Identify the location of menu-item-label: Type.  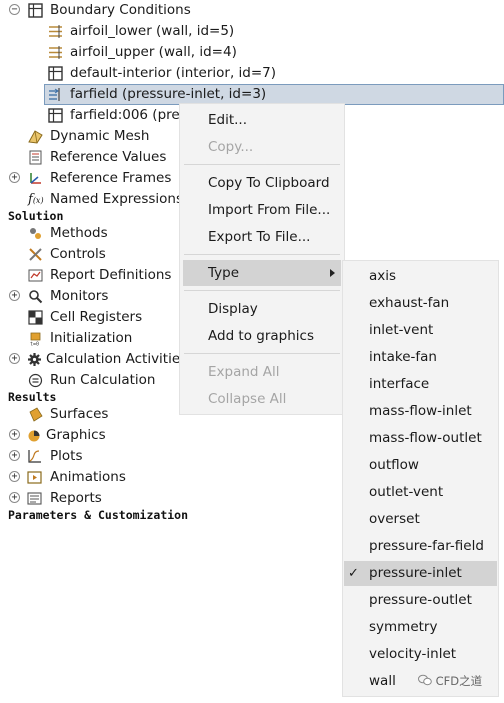
(224, 273).